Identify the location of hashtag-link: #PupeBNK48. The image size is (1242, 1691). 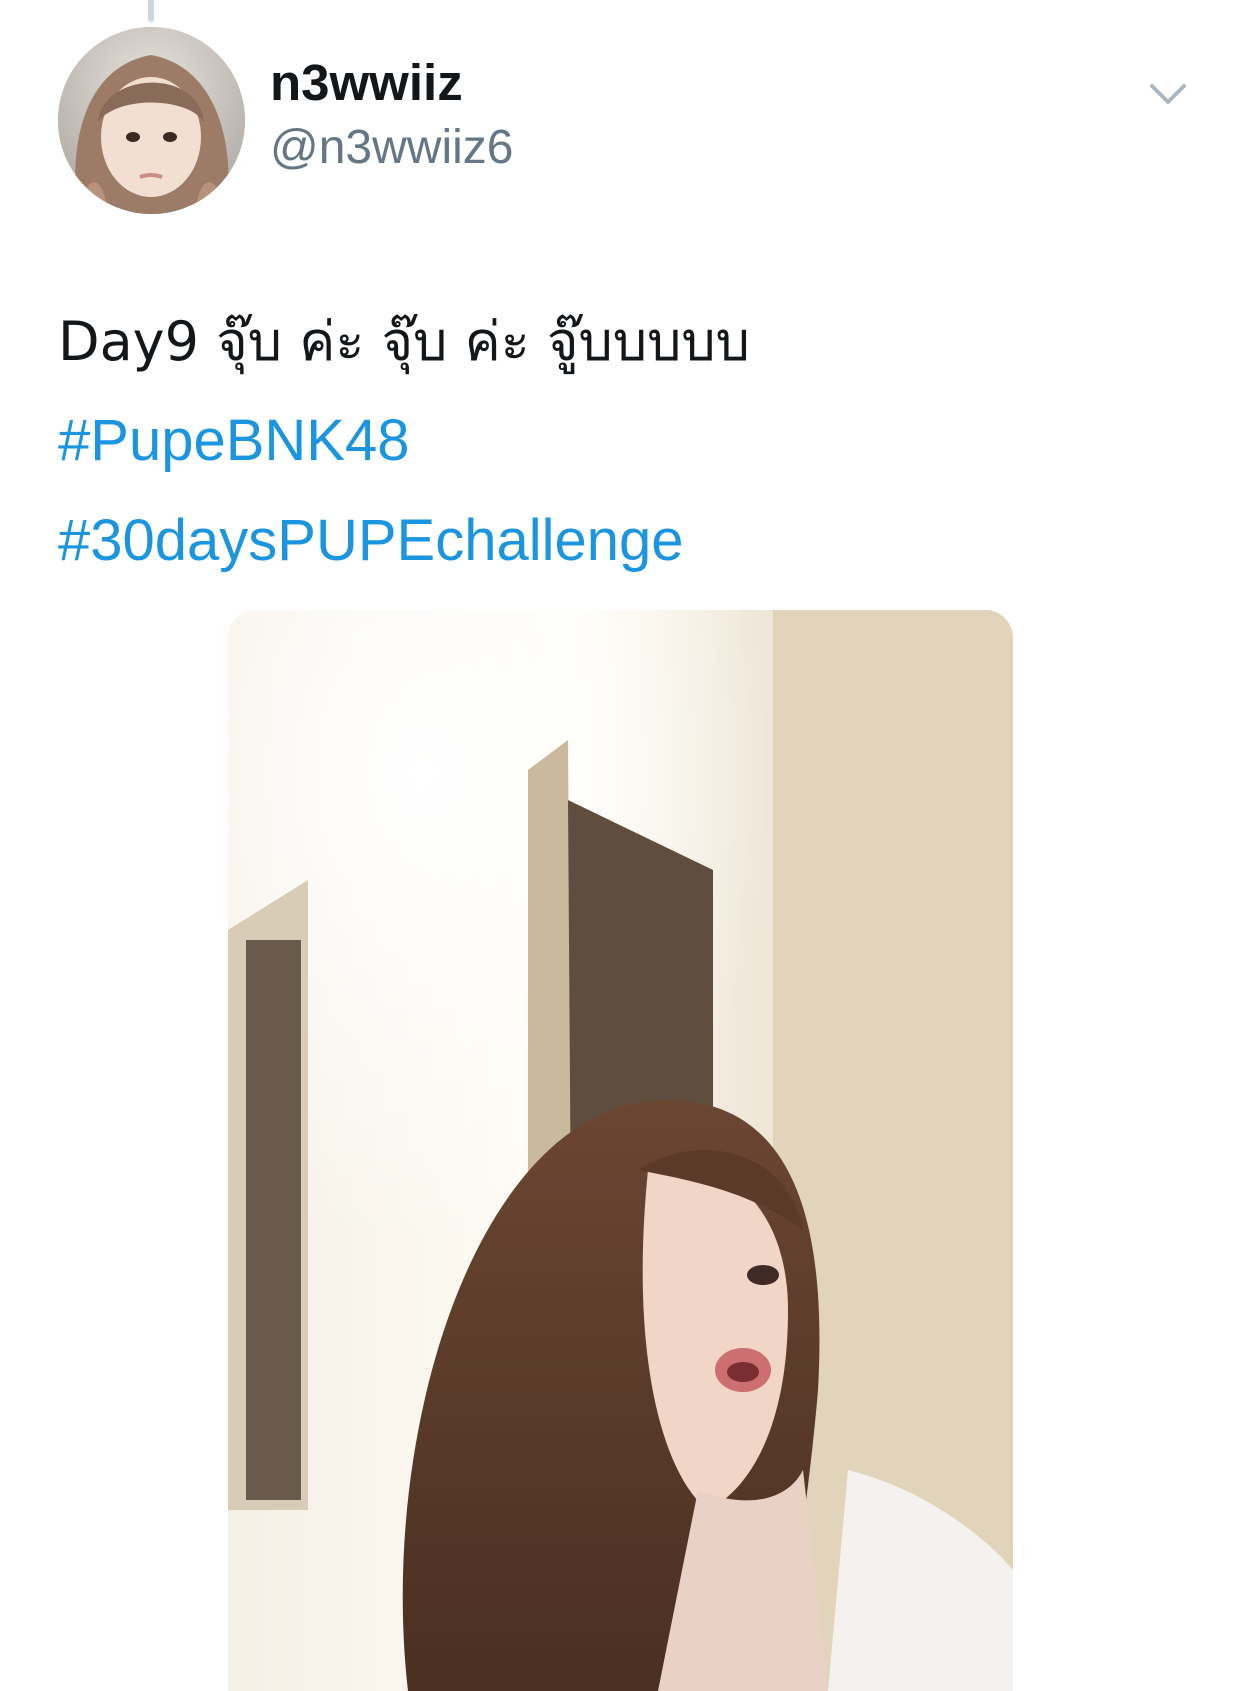
(233, 440).